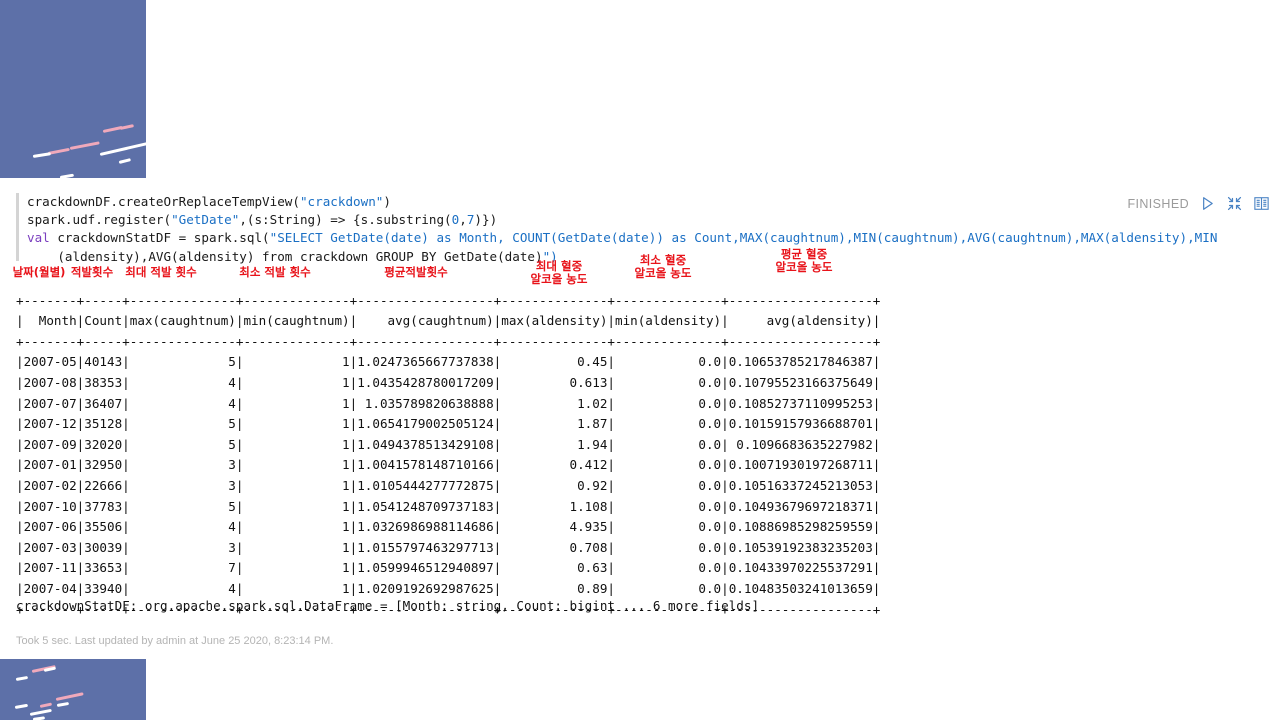 The image size is (1280, 720). What do you see at coordinates (17, 227) in the screenshot?
I see `code-gutter` at bounding box center [17, 227].